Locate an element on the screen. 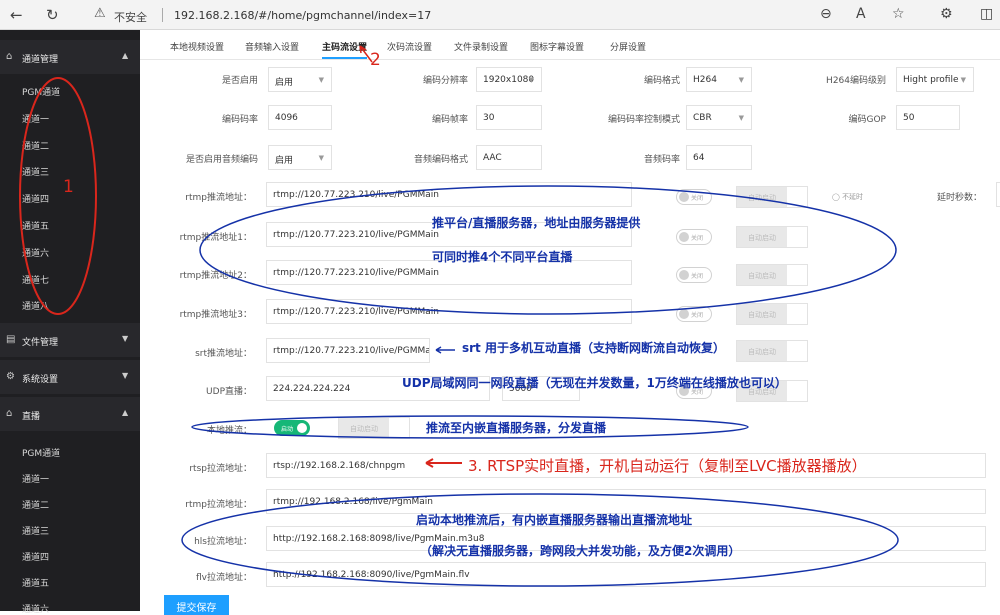  tab-logo-subtitle: 图标字幕设置 is located at coordinates (557, 46).